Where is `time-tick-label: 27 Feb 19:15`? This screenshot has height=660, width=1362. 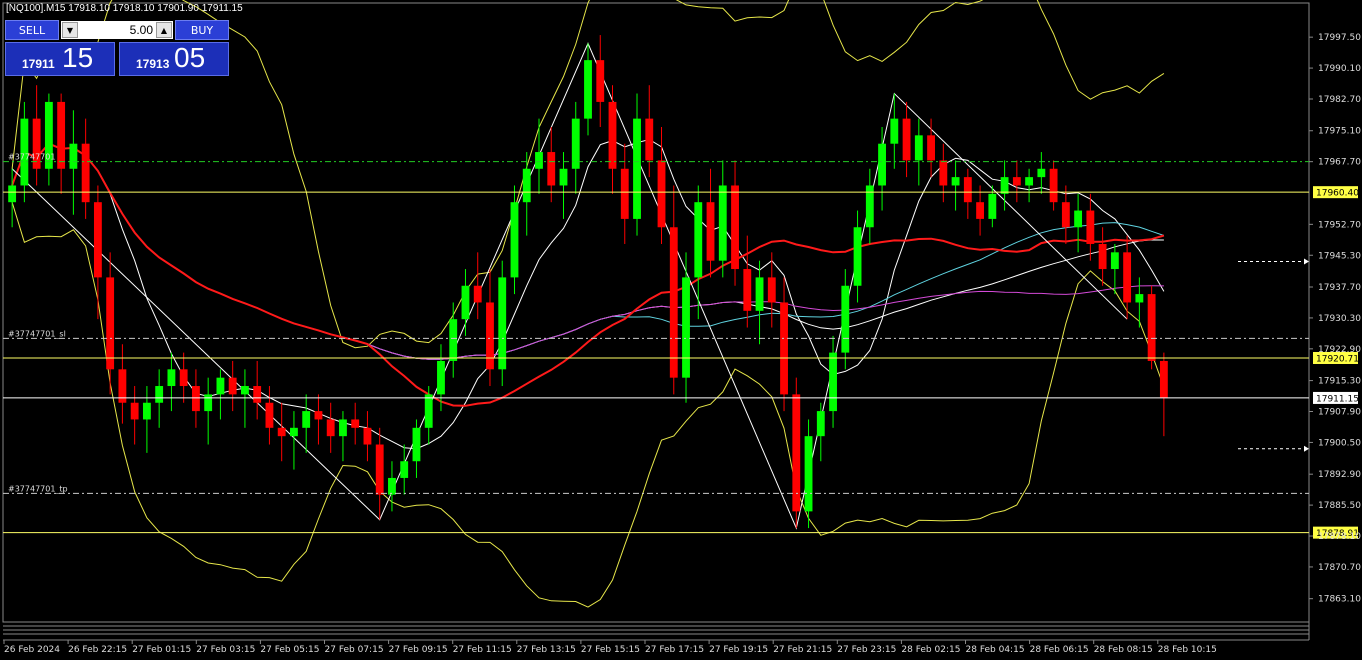 time-tick-label: 27 Feb 19:15 is located at coordinates (738, 650).